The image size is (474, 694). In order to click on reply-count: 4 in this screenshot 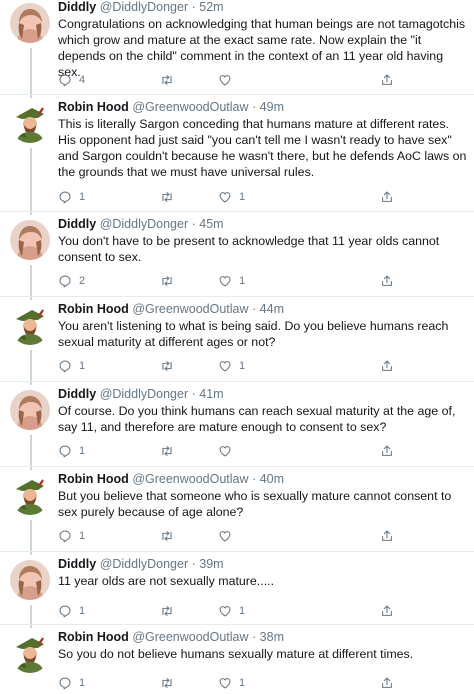, I will do `click(82, 80)`.